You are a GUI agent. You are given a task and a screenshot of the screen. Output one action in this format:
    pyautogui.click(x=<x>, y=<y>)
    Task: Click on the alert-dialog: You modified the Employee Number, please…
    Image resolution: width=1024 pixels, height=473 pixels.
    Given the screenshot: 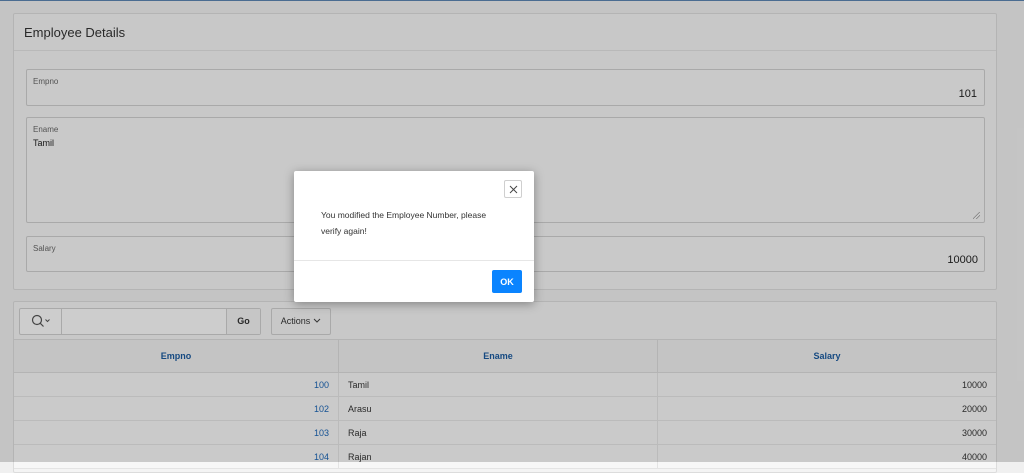 What is the action you would take?
    pyautogui.click(x=414, y=236)
    